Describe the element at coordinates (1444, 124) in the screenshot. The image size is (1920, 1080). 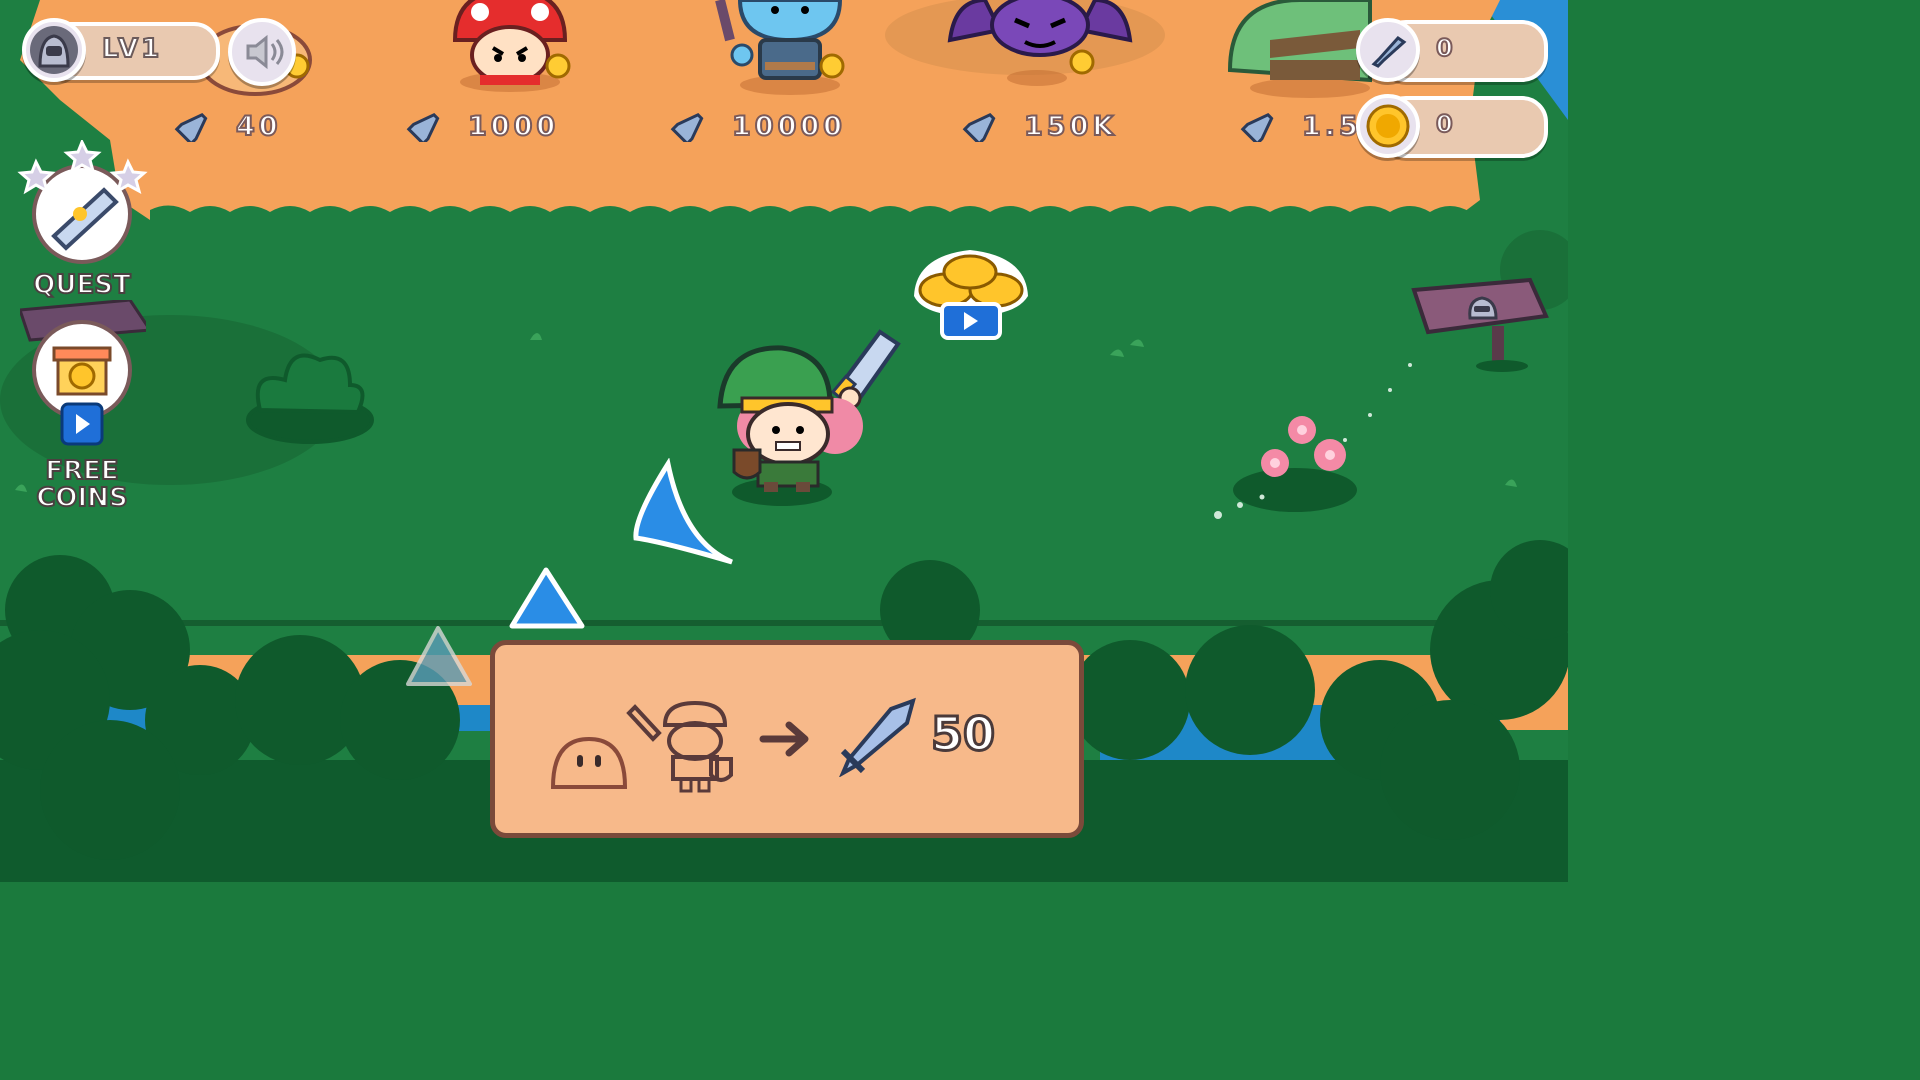
I see `coin-count: 0` at that location.